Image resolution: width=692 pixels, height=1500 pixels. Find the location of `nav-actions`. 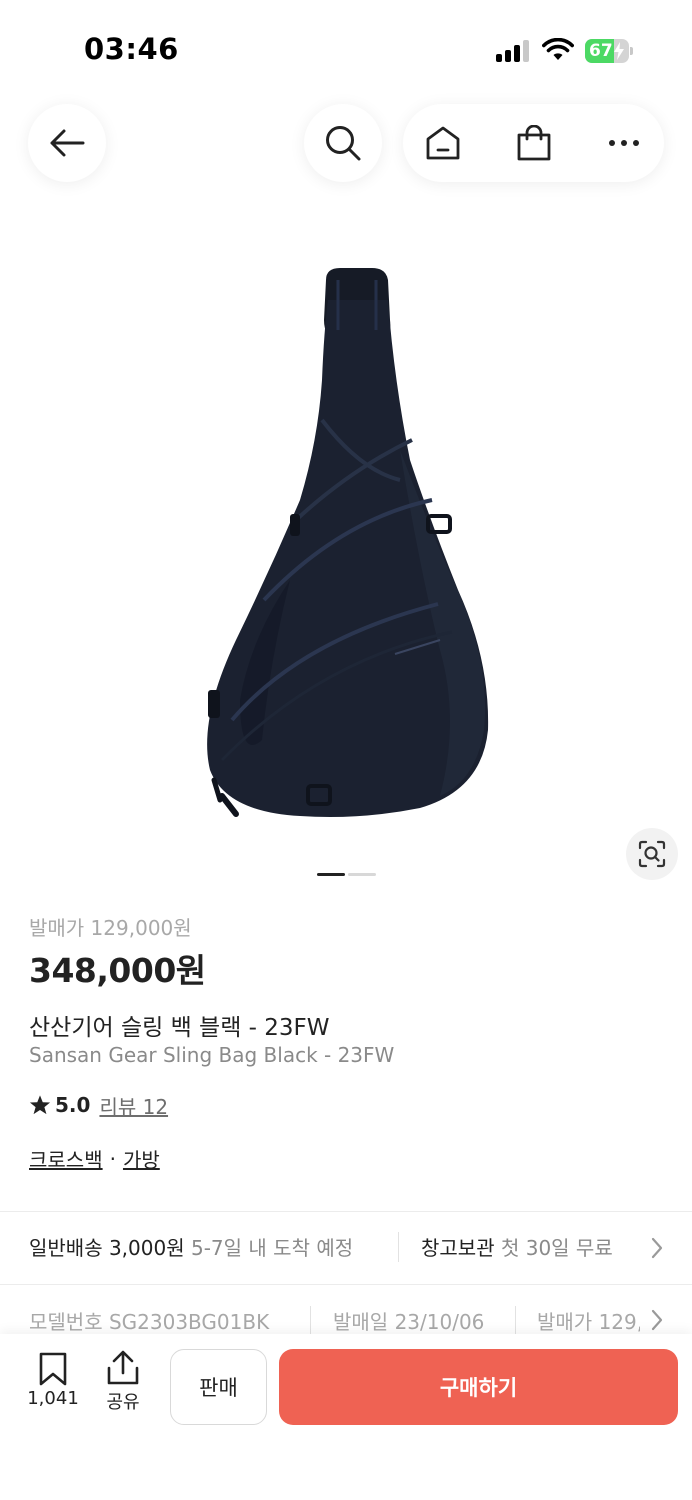

nav-actions is located at coordinates (533, 143).